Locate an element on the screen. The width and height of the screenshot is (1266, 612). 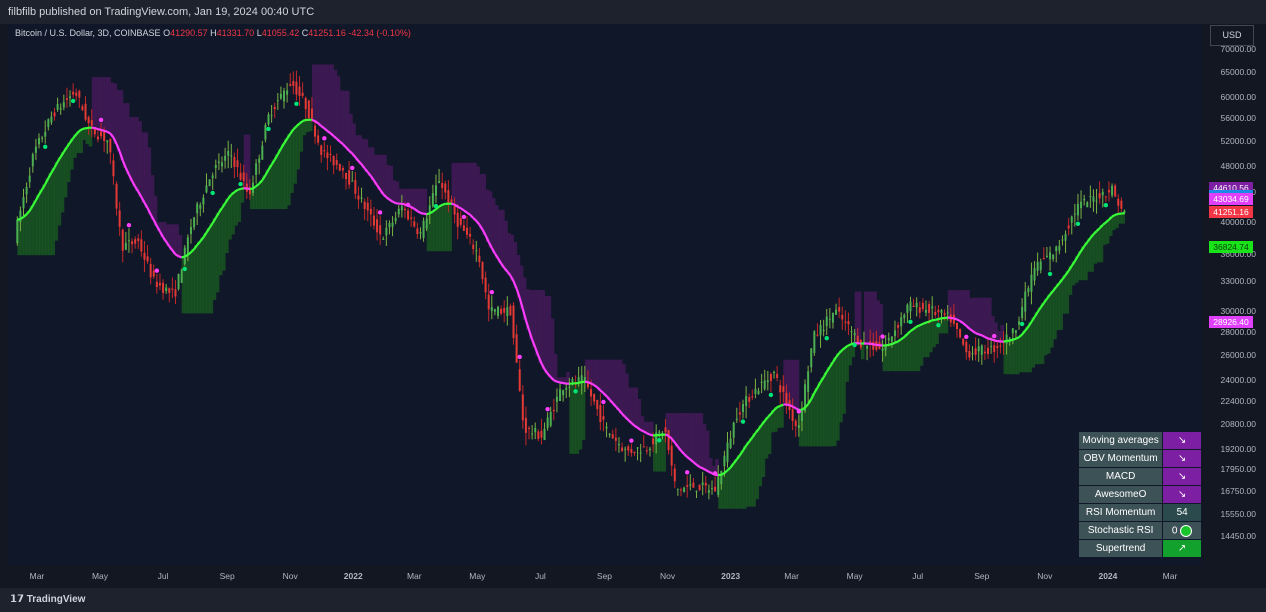
tradingview-logo: 𝟭𝟳 TradingView is located at coordinates (47, 600).